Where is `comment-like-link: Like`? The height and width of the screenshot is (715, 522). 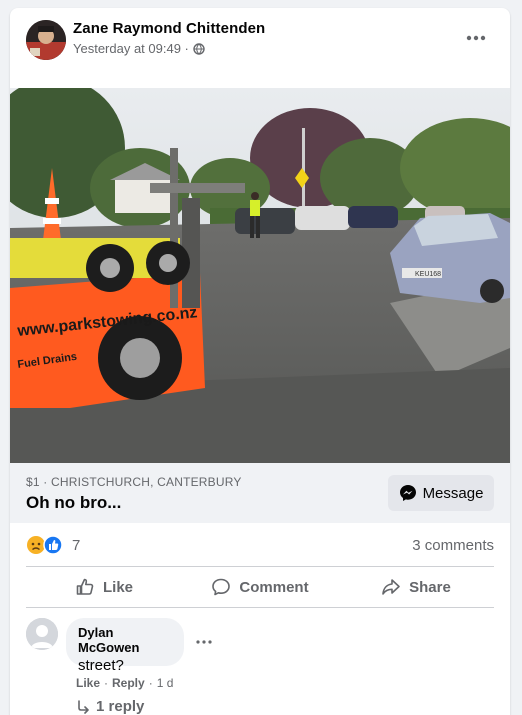
comment-like-link: Like is located at coordinates (88, 683).